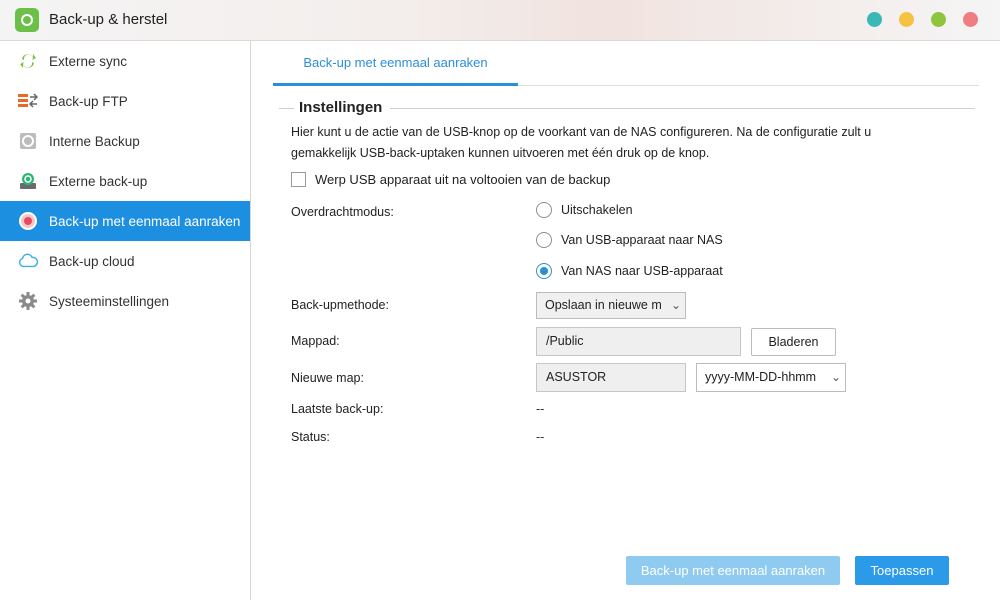 This screenshot has height=600, width=1000. I want to click on sidebar-item-systeeminstellingen: Systeeminstellingen, so click(125, 301).